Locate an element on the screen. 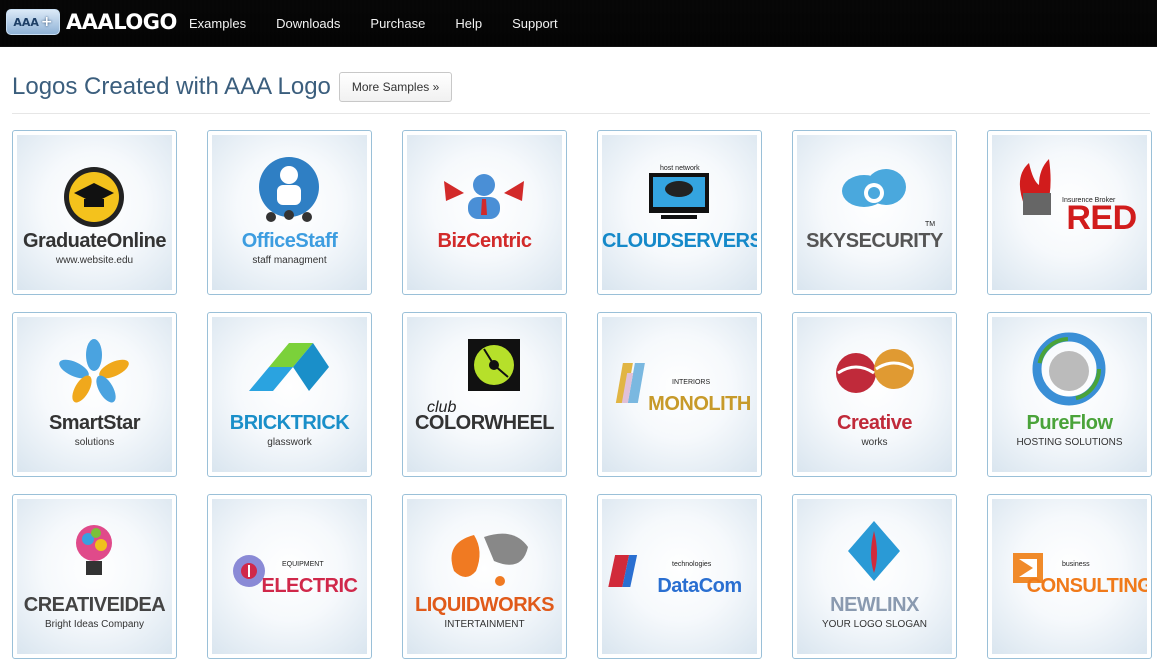 Image resolution: width=1157 pixels, height=669 pixels. logo-tile: business CONSULTING is located at coordinates (1069, 576).